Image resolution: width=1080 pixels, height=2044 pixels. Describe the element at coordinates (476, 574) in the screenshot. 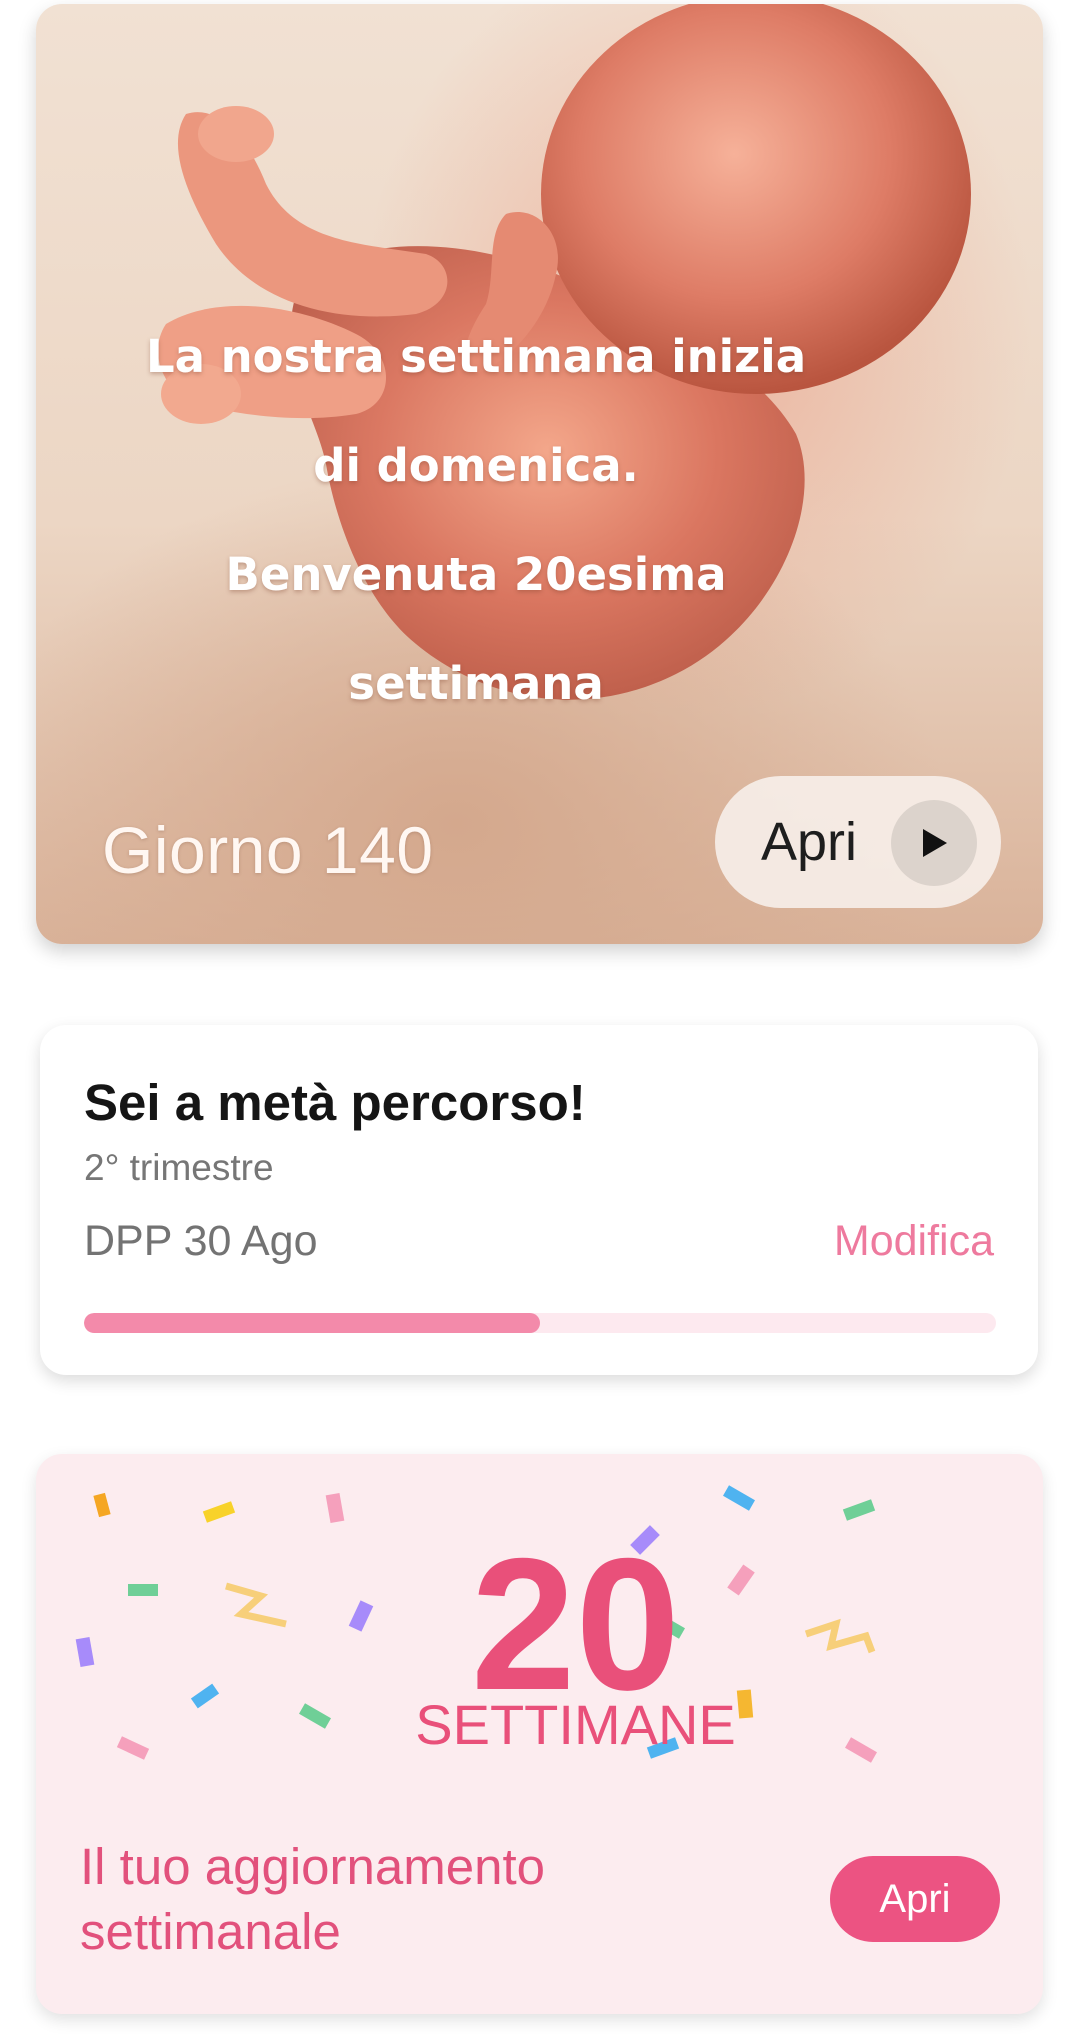

I see `announcement-line-3: Benvenuta 20esima` at that location.